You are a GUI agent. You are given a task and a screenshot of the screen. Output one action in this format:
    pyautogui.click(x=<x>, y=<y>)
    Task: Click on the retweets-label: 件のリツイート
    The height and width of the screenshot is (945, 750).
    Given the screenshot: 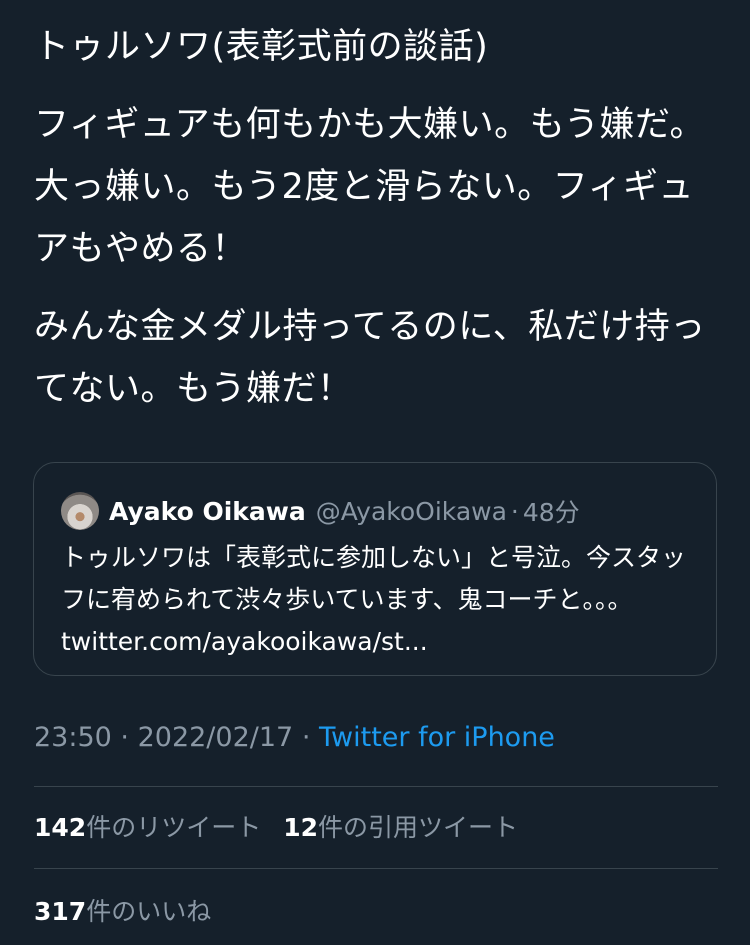 What is the action you would take?
    pyautogui.click(x=174, y=827)
    